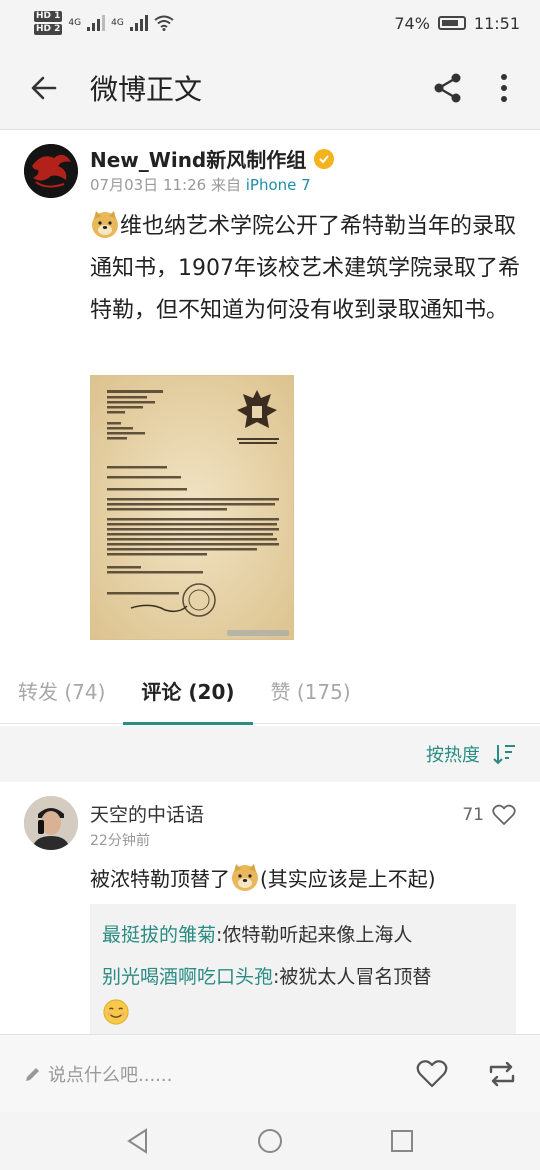 The image size is (540, 1170). I want to click on tab-reposts: 转发 (74), so click(61, 690).